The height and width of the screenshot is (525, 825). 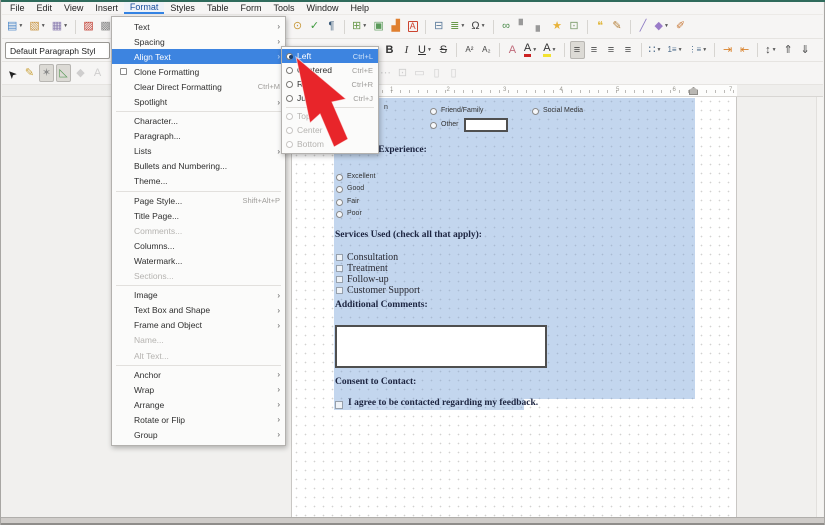 I want to click on menubar-item-window: Window, so click(x=322, y=8).